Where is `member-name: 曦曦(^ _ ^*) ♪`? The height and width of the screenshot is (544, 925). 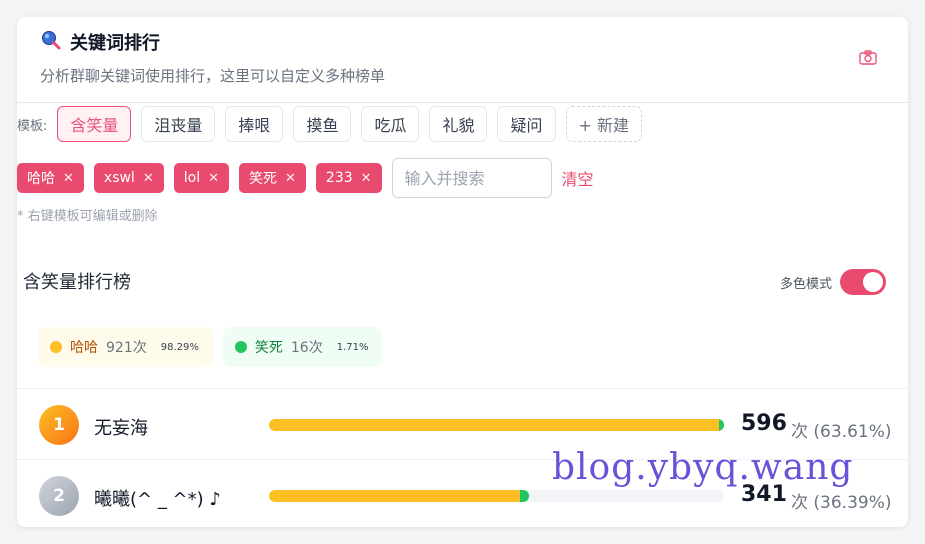
member-name: 曦曦(^ _ ^*) ♪ is located at coordinates (157, 499).